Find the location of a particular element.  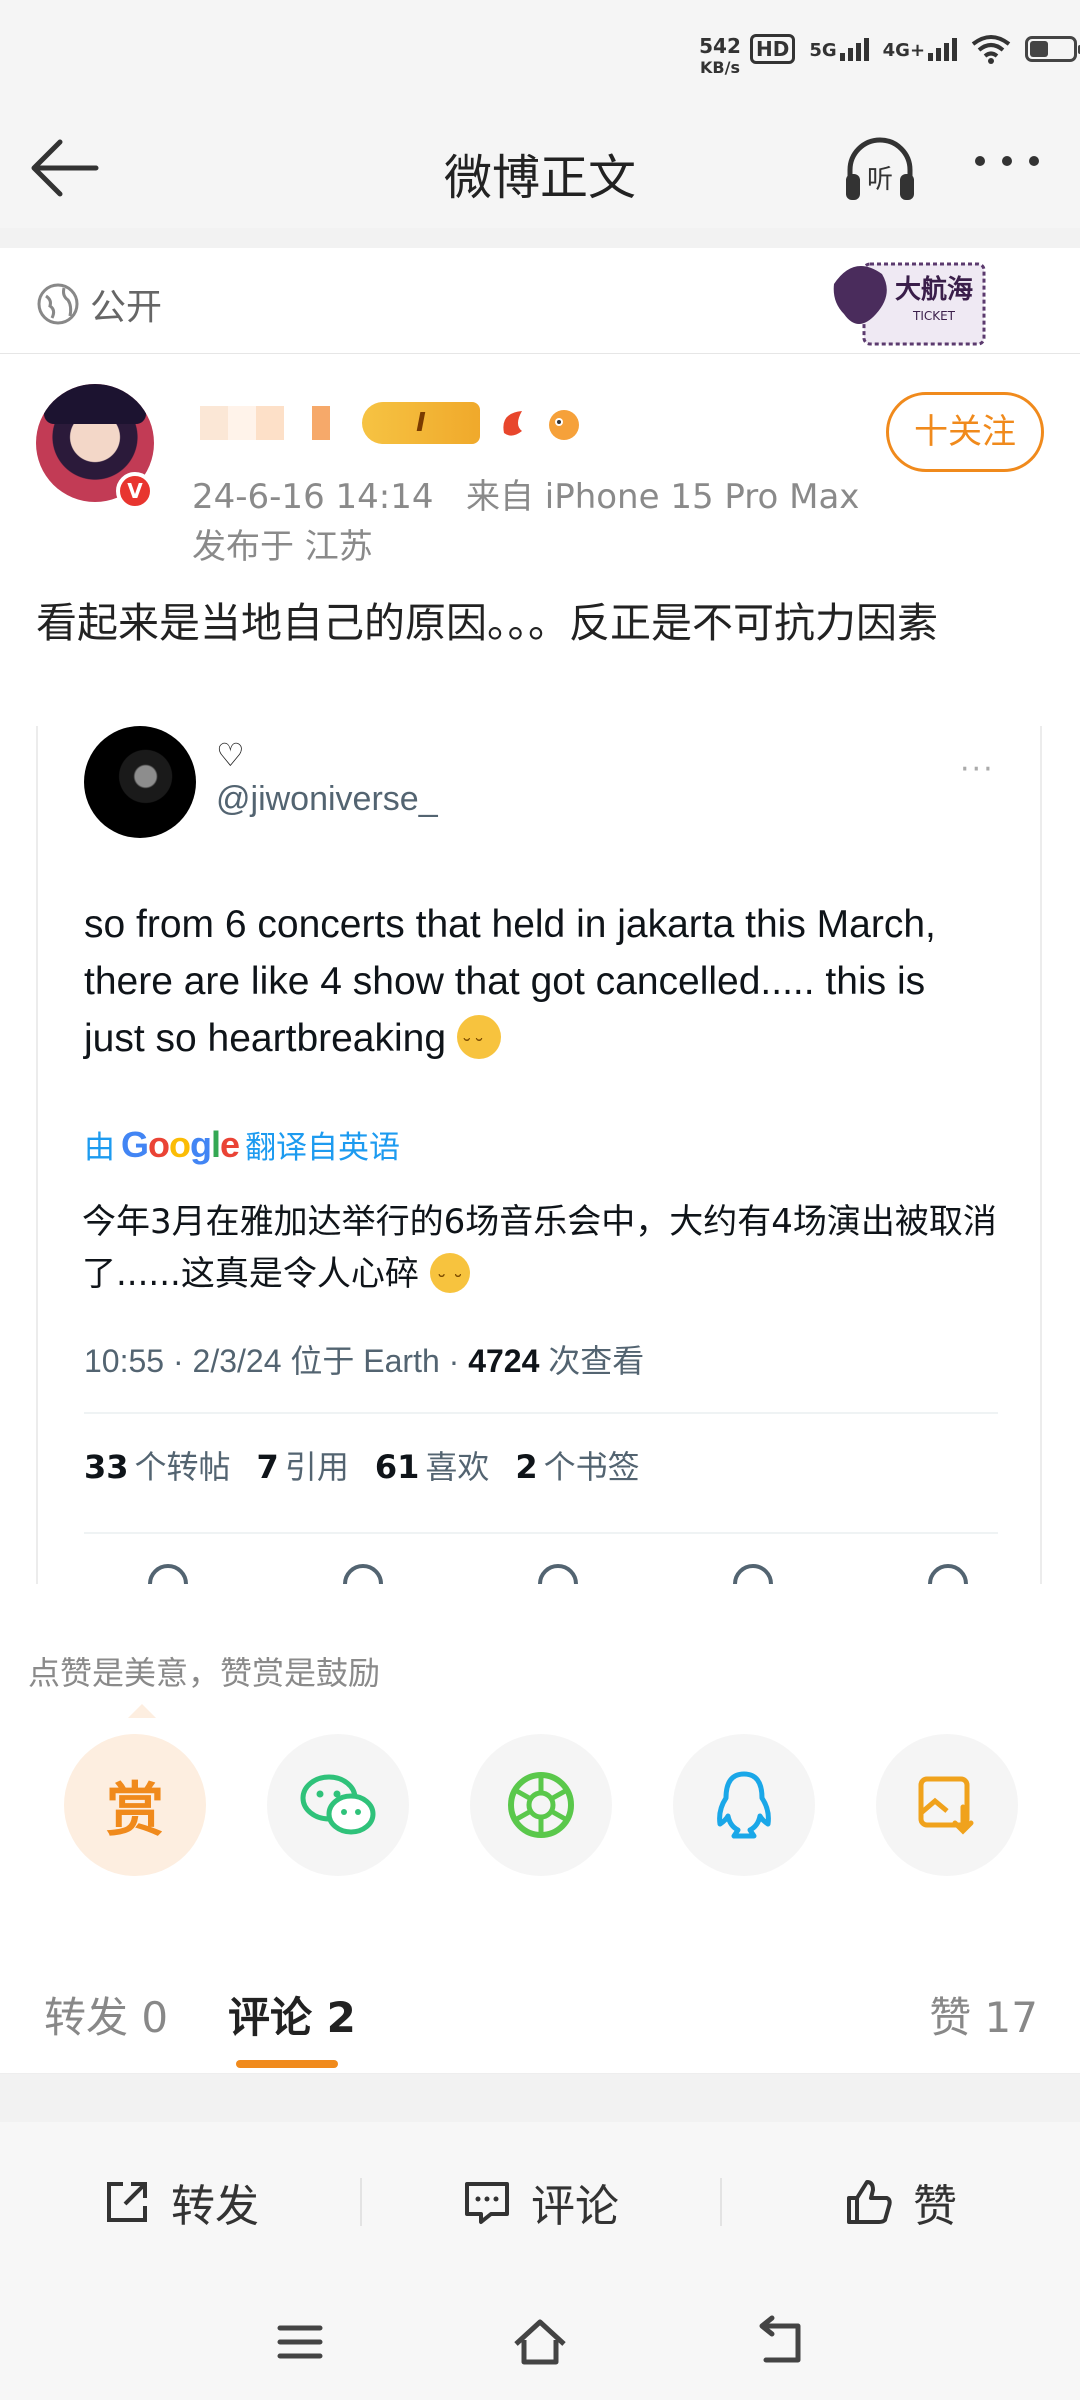

network-speed: 542 KB/s is located at coordinates (720, 57).